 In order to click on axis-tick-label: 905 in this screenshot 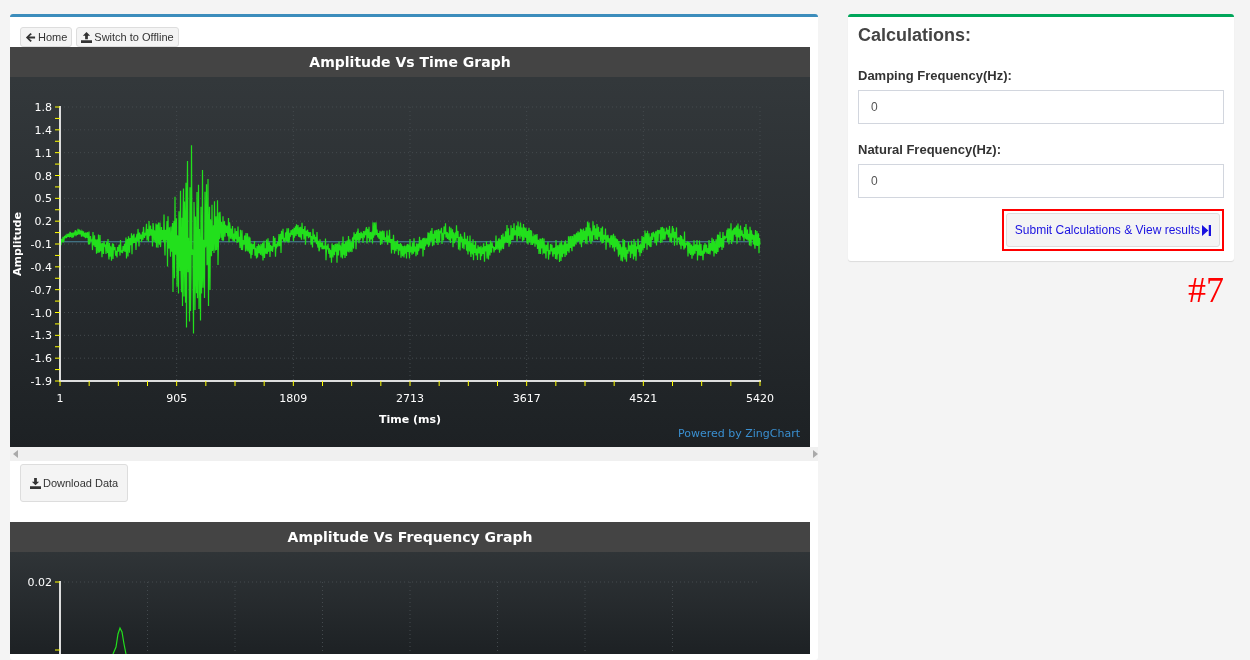, I will do `click(177, 398)`.